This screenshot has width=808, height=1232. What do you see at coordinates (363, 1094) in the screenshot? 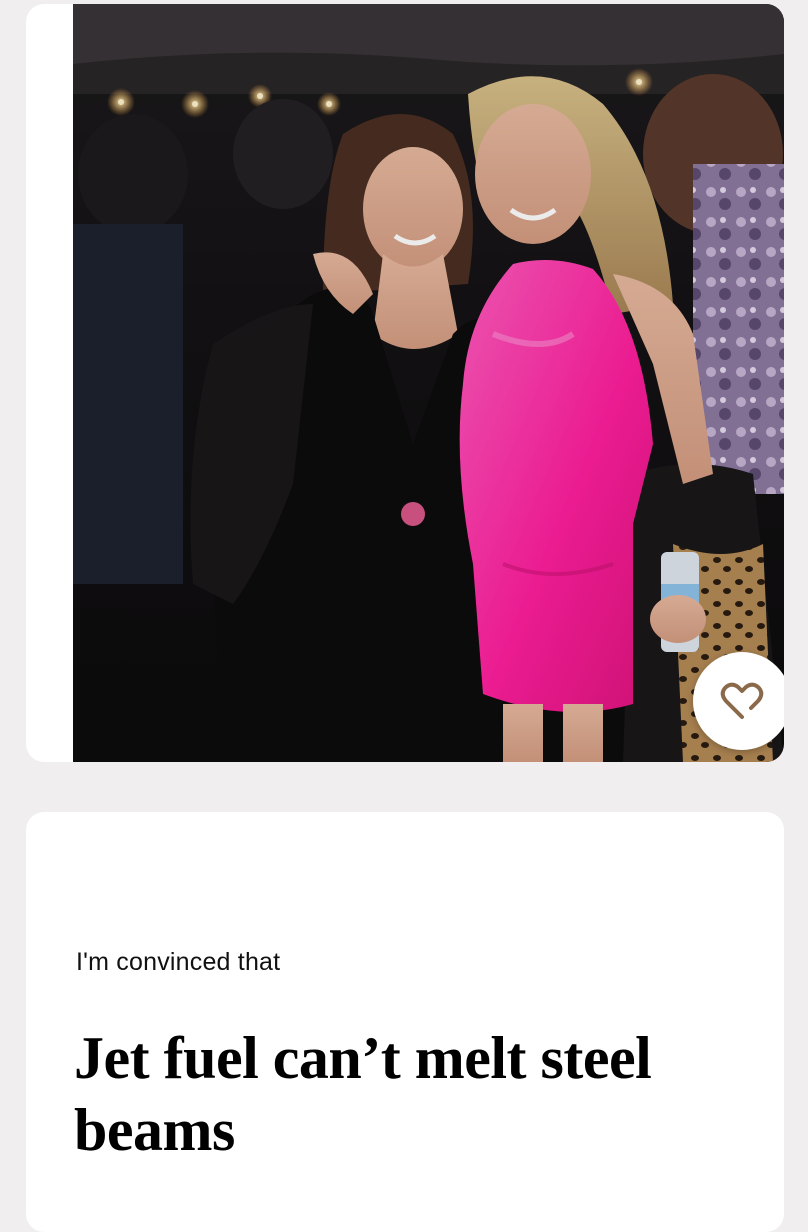
I see `prompt-answer: Jet fuel can’t melt steel beams` at bounding box center [363, 1094].